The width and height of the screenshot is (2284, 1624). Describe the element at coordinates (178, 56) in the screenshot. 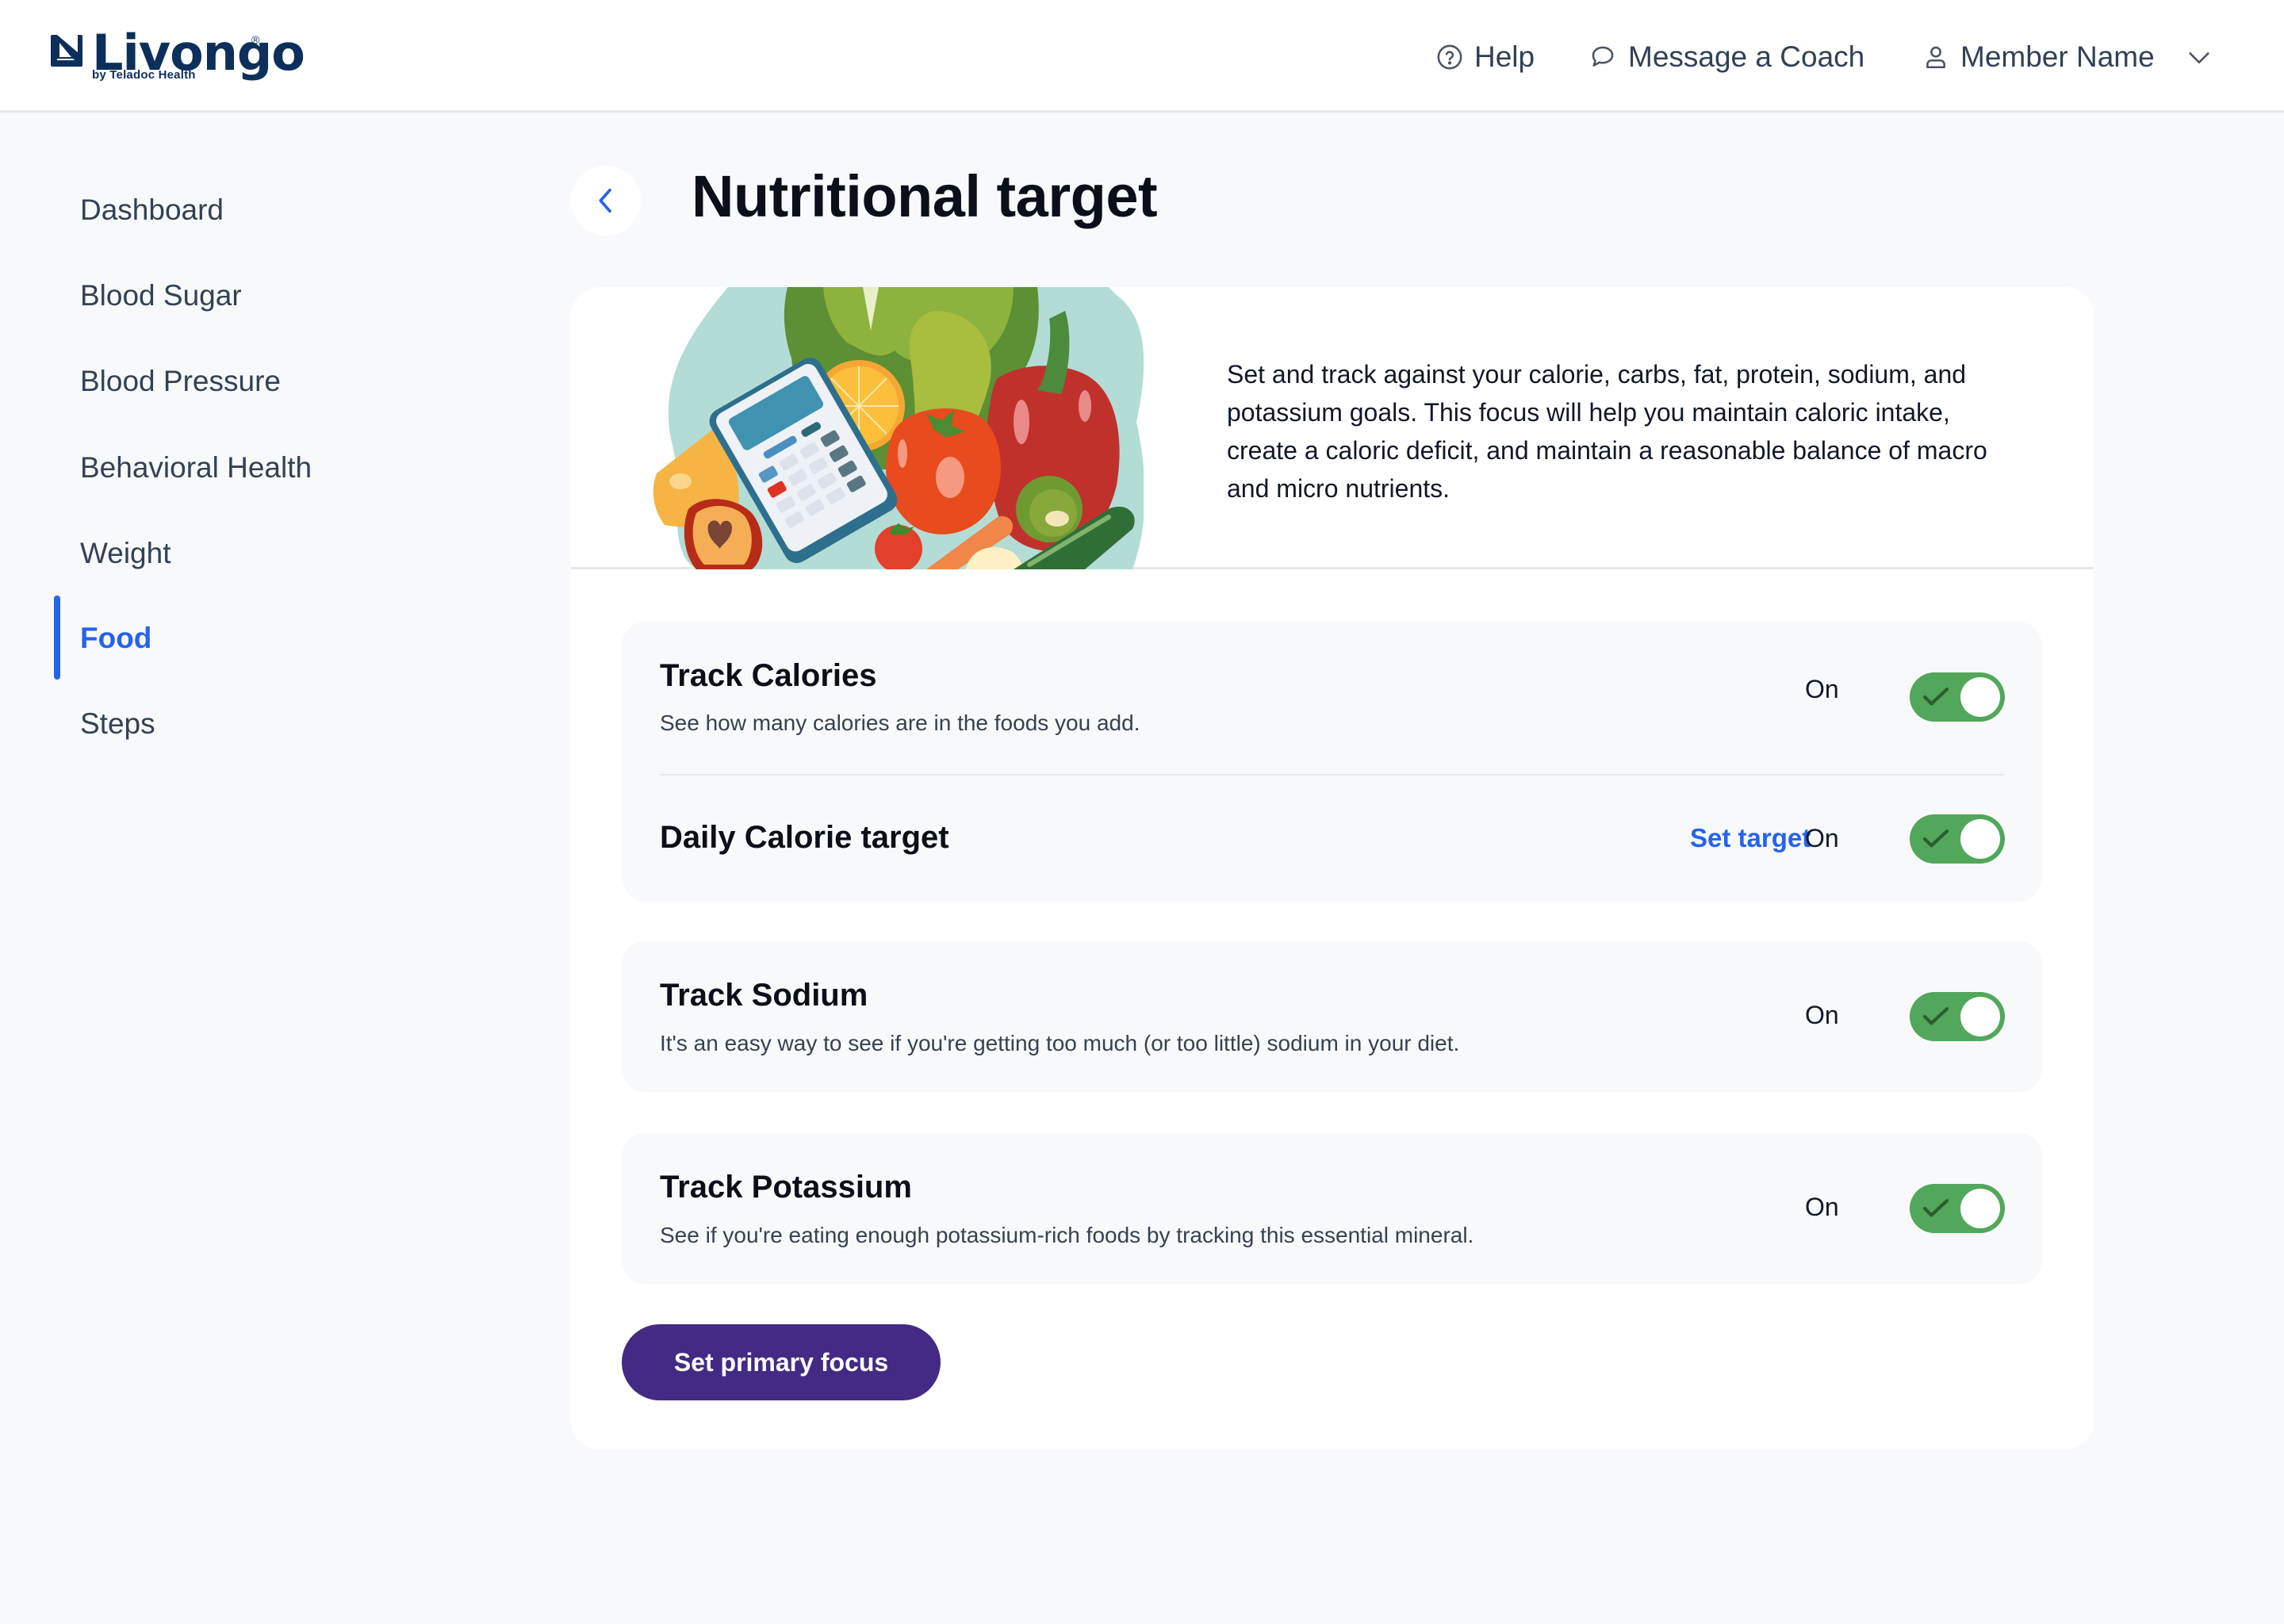

I see `livongo-logo: Livongo ® by Teladoc Health` at that location.